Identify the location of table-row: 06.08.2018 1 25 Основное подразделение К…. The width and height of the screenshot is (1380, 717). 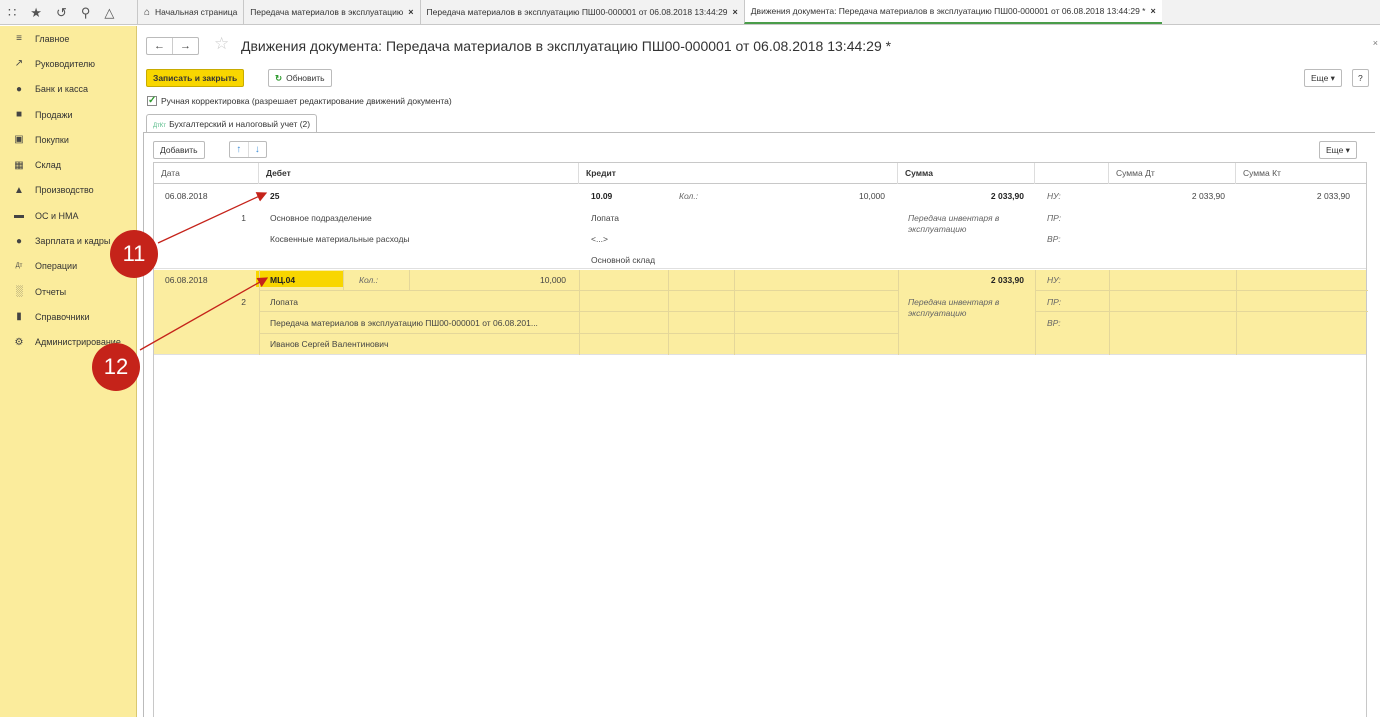
(760, 227).